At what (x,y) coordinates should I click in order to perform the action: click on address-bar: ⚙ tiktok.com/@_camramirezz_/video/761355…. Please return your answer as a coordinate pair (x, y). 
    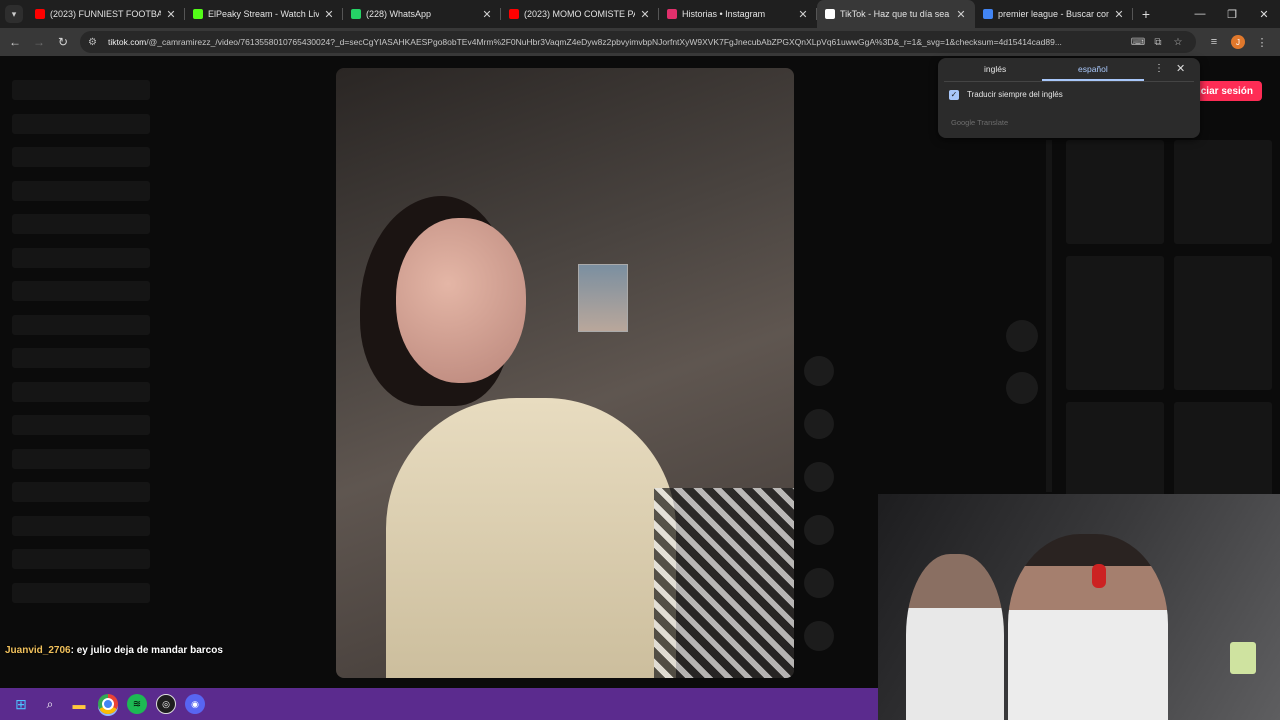
    Looking at the image, I should click on (638, 42).